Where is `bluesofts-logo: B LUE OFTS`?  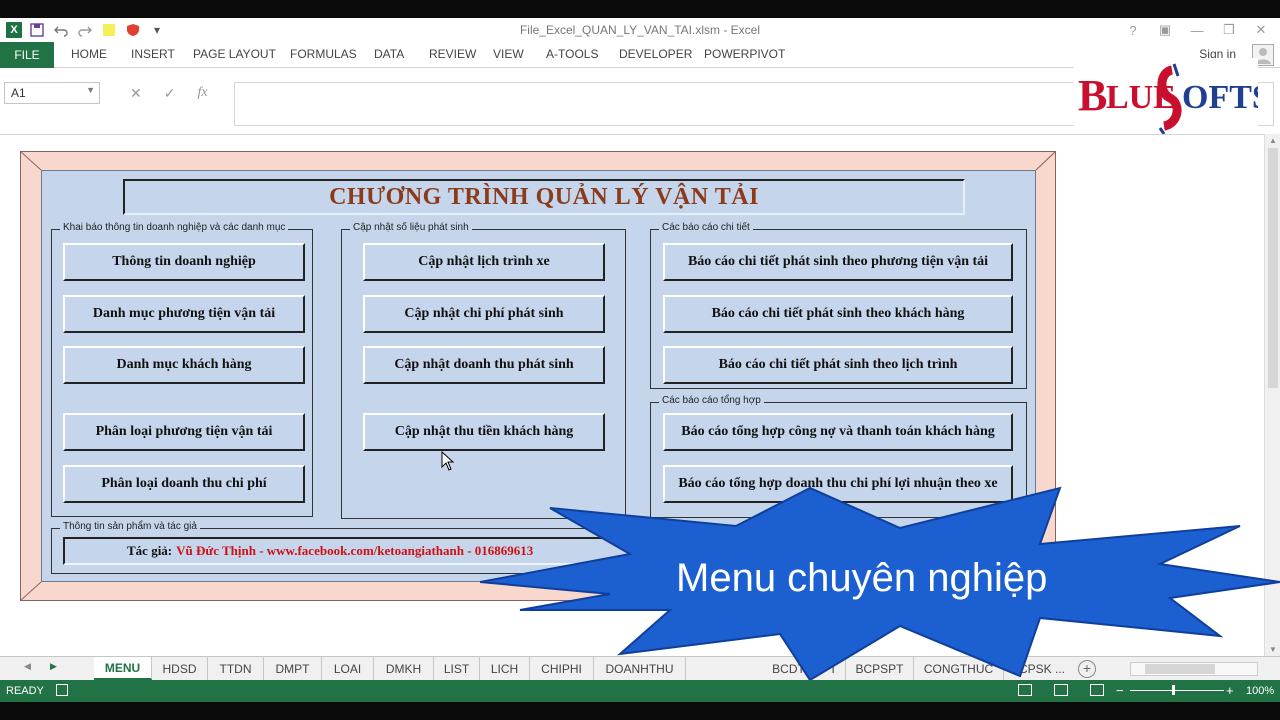 bluesofts-logo: B LUE OFTS is located at coordinates (1166, 97).